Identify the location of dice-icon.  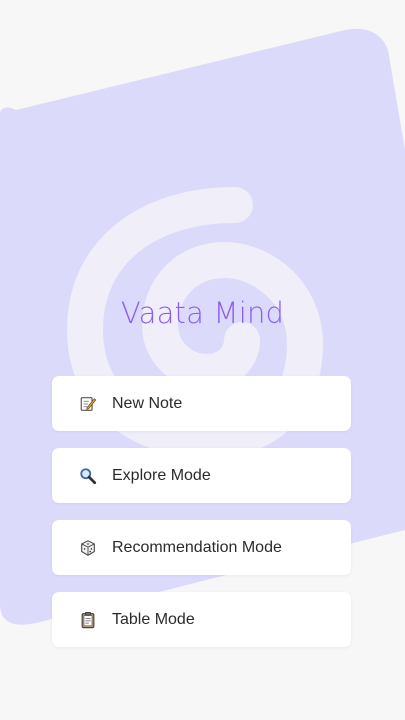
(88, 548).